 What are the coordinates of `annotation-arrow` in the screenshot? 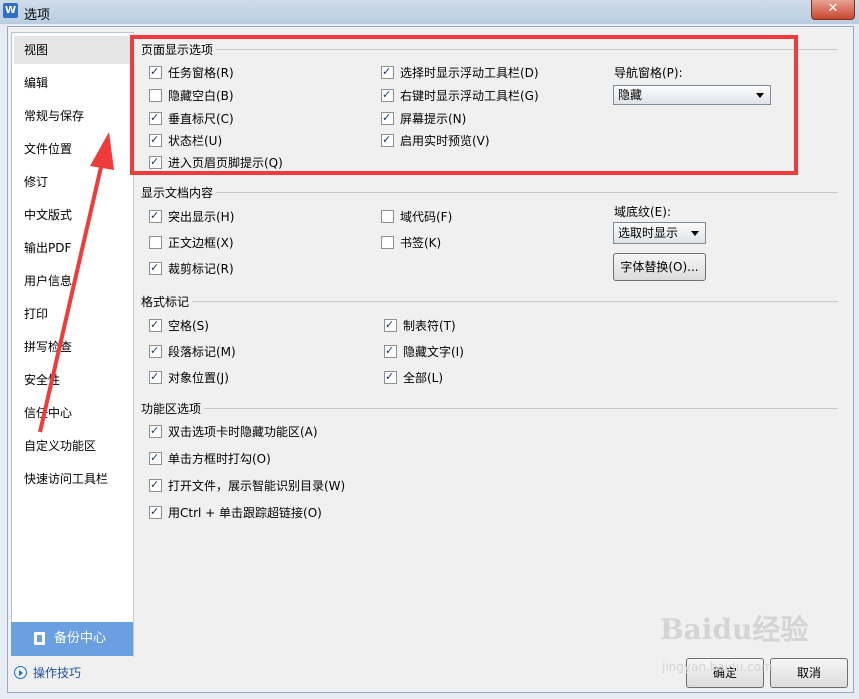 It's located at (76, 282).